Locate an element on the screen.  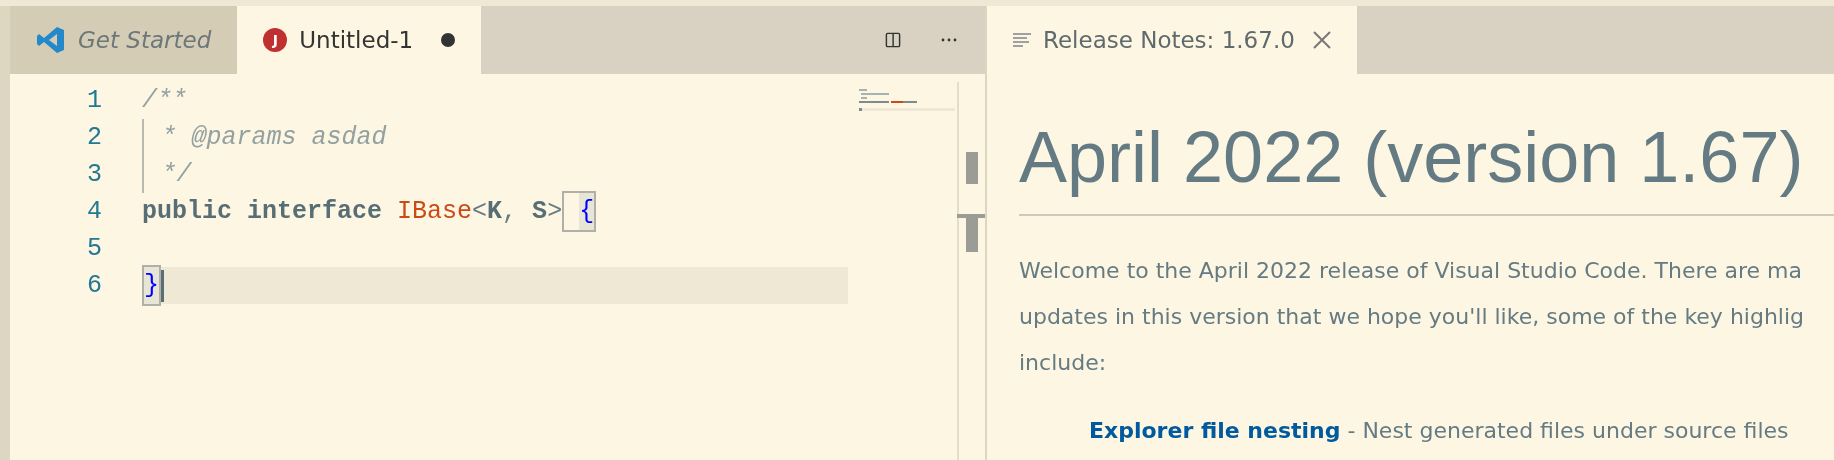
file-type-icon: J is located at coordinates (275, 40).